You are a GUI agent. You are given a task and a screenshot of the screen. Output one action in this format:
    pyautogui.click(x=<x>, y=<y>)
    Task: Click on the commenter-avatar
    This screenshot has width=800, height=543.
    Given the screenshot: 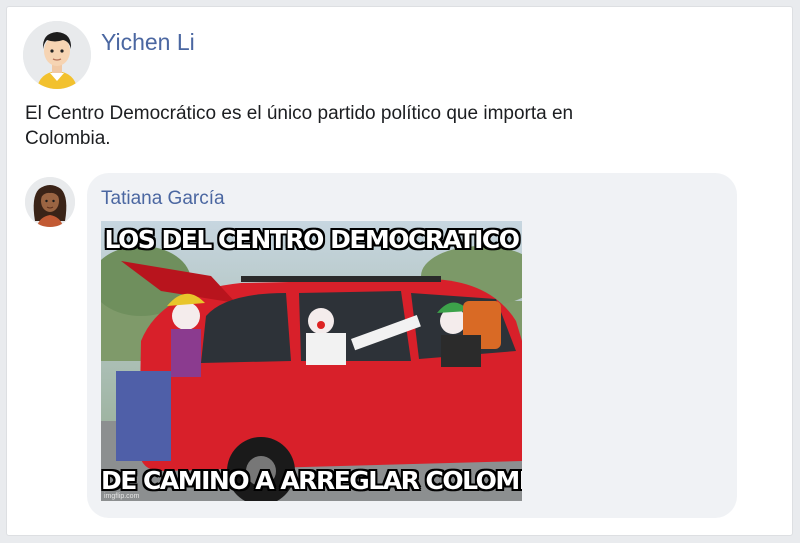 What is the action you would take?
    pyautogui.click(x=50, y=202)
    